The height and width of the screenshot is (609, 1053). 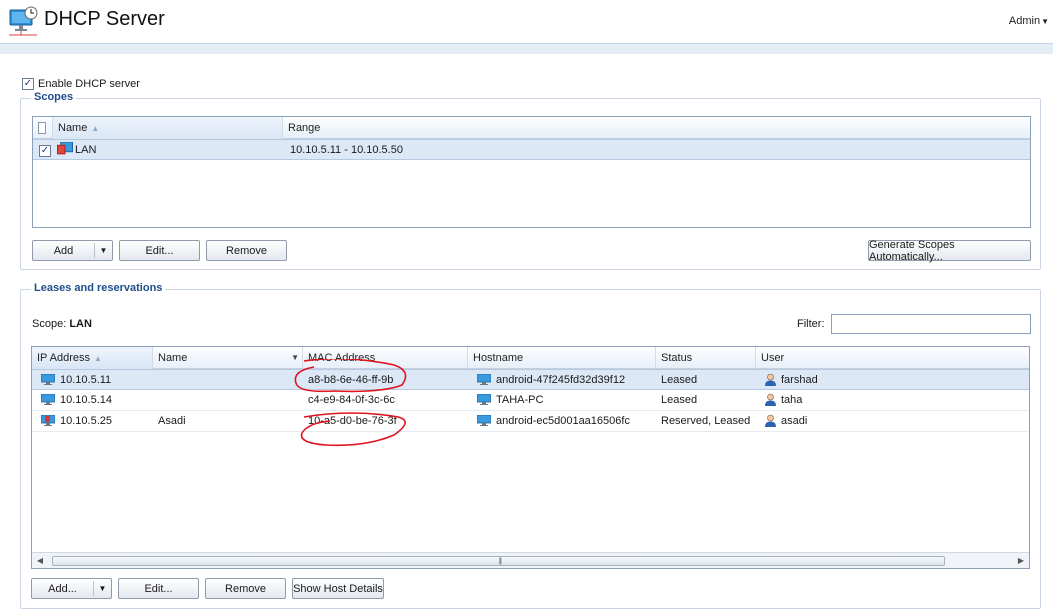 I want to click on mac-cell: a8-b8-6e-46-ff-9b, so click(x=351, y=380).